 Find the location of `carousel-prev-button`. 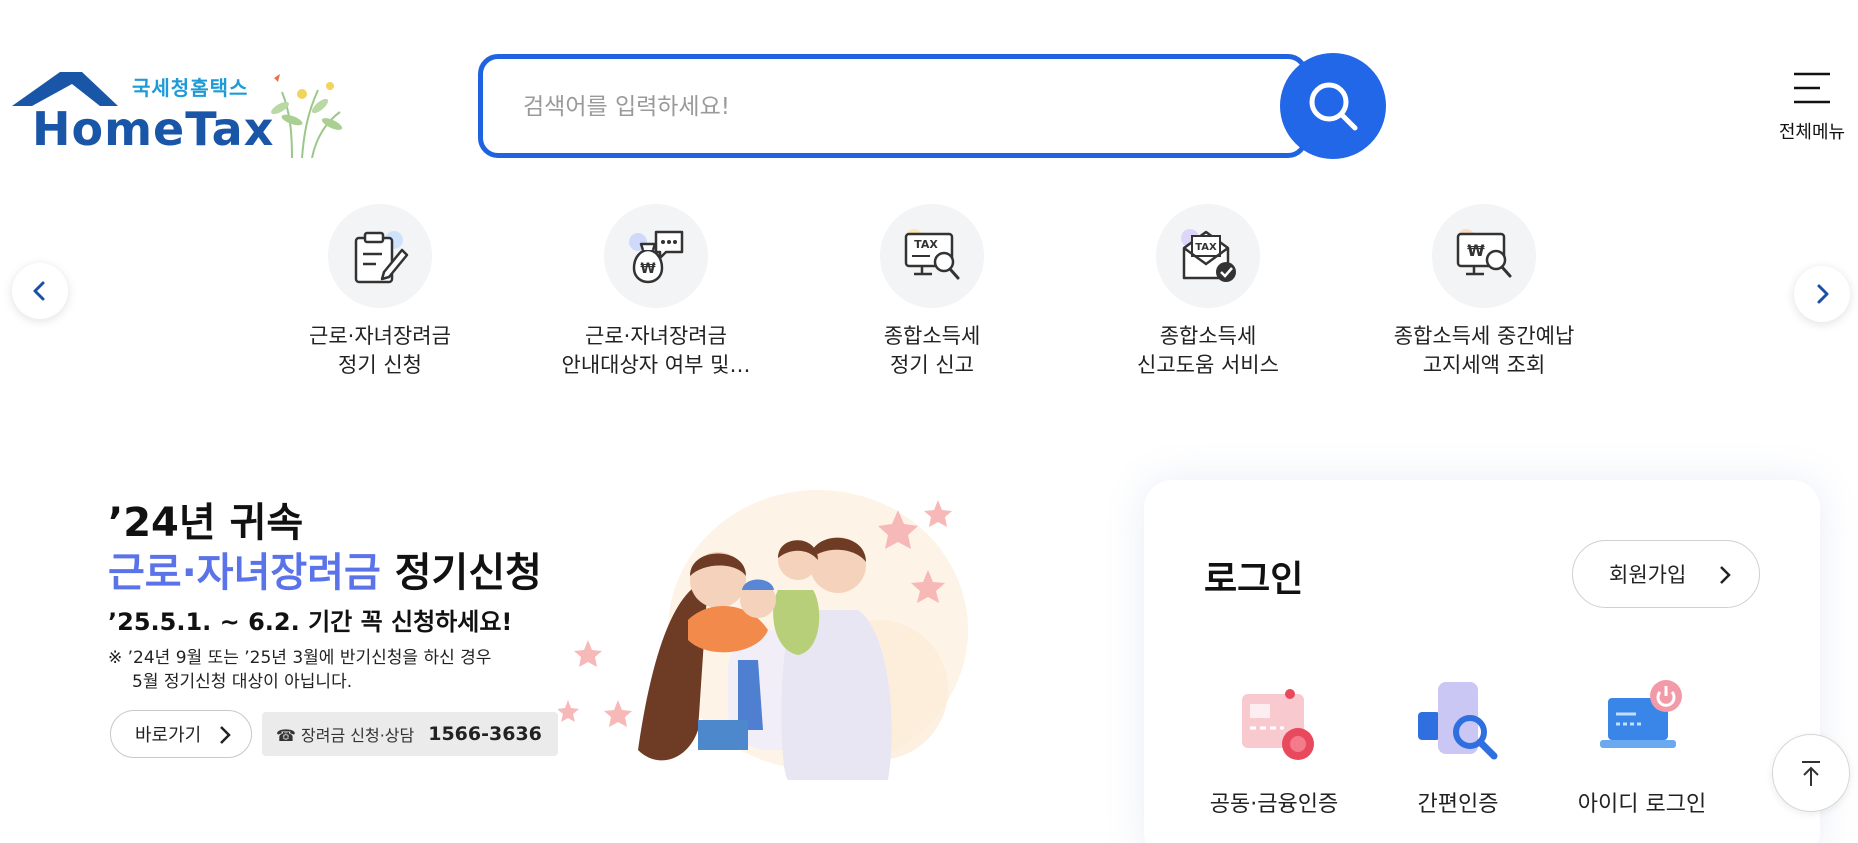

carousel-prev-button is located at coordinates (40, 291).